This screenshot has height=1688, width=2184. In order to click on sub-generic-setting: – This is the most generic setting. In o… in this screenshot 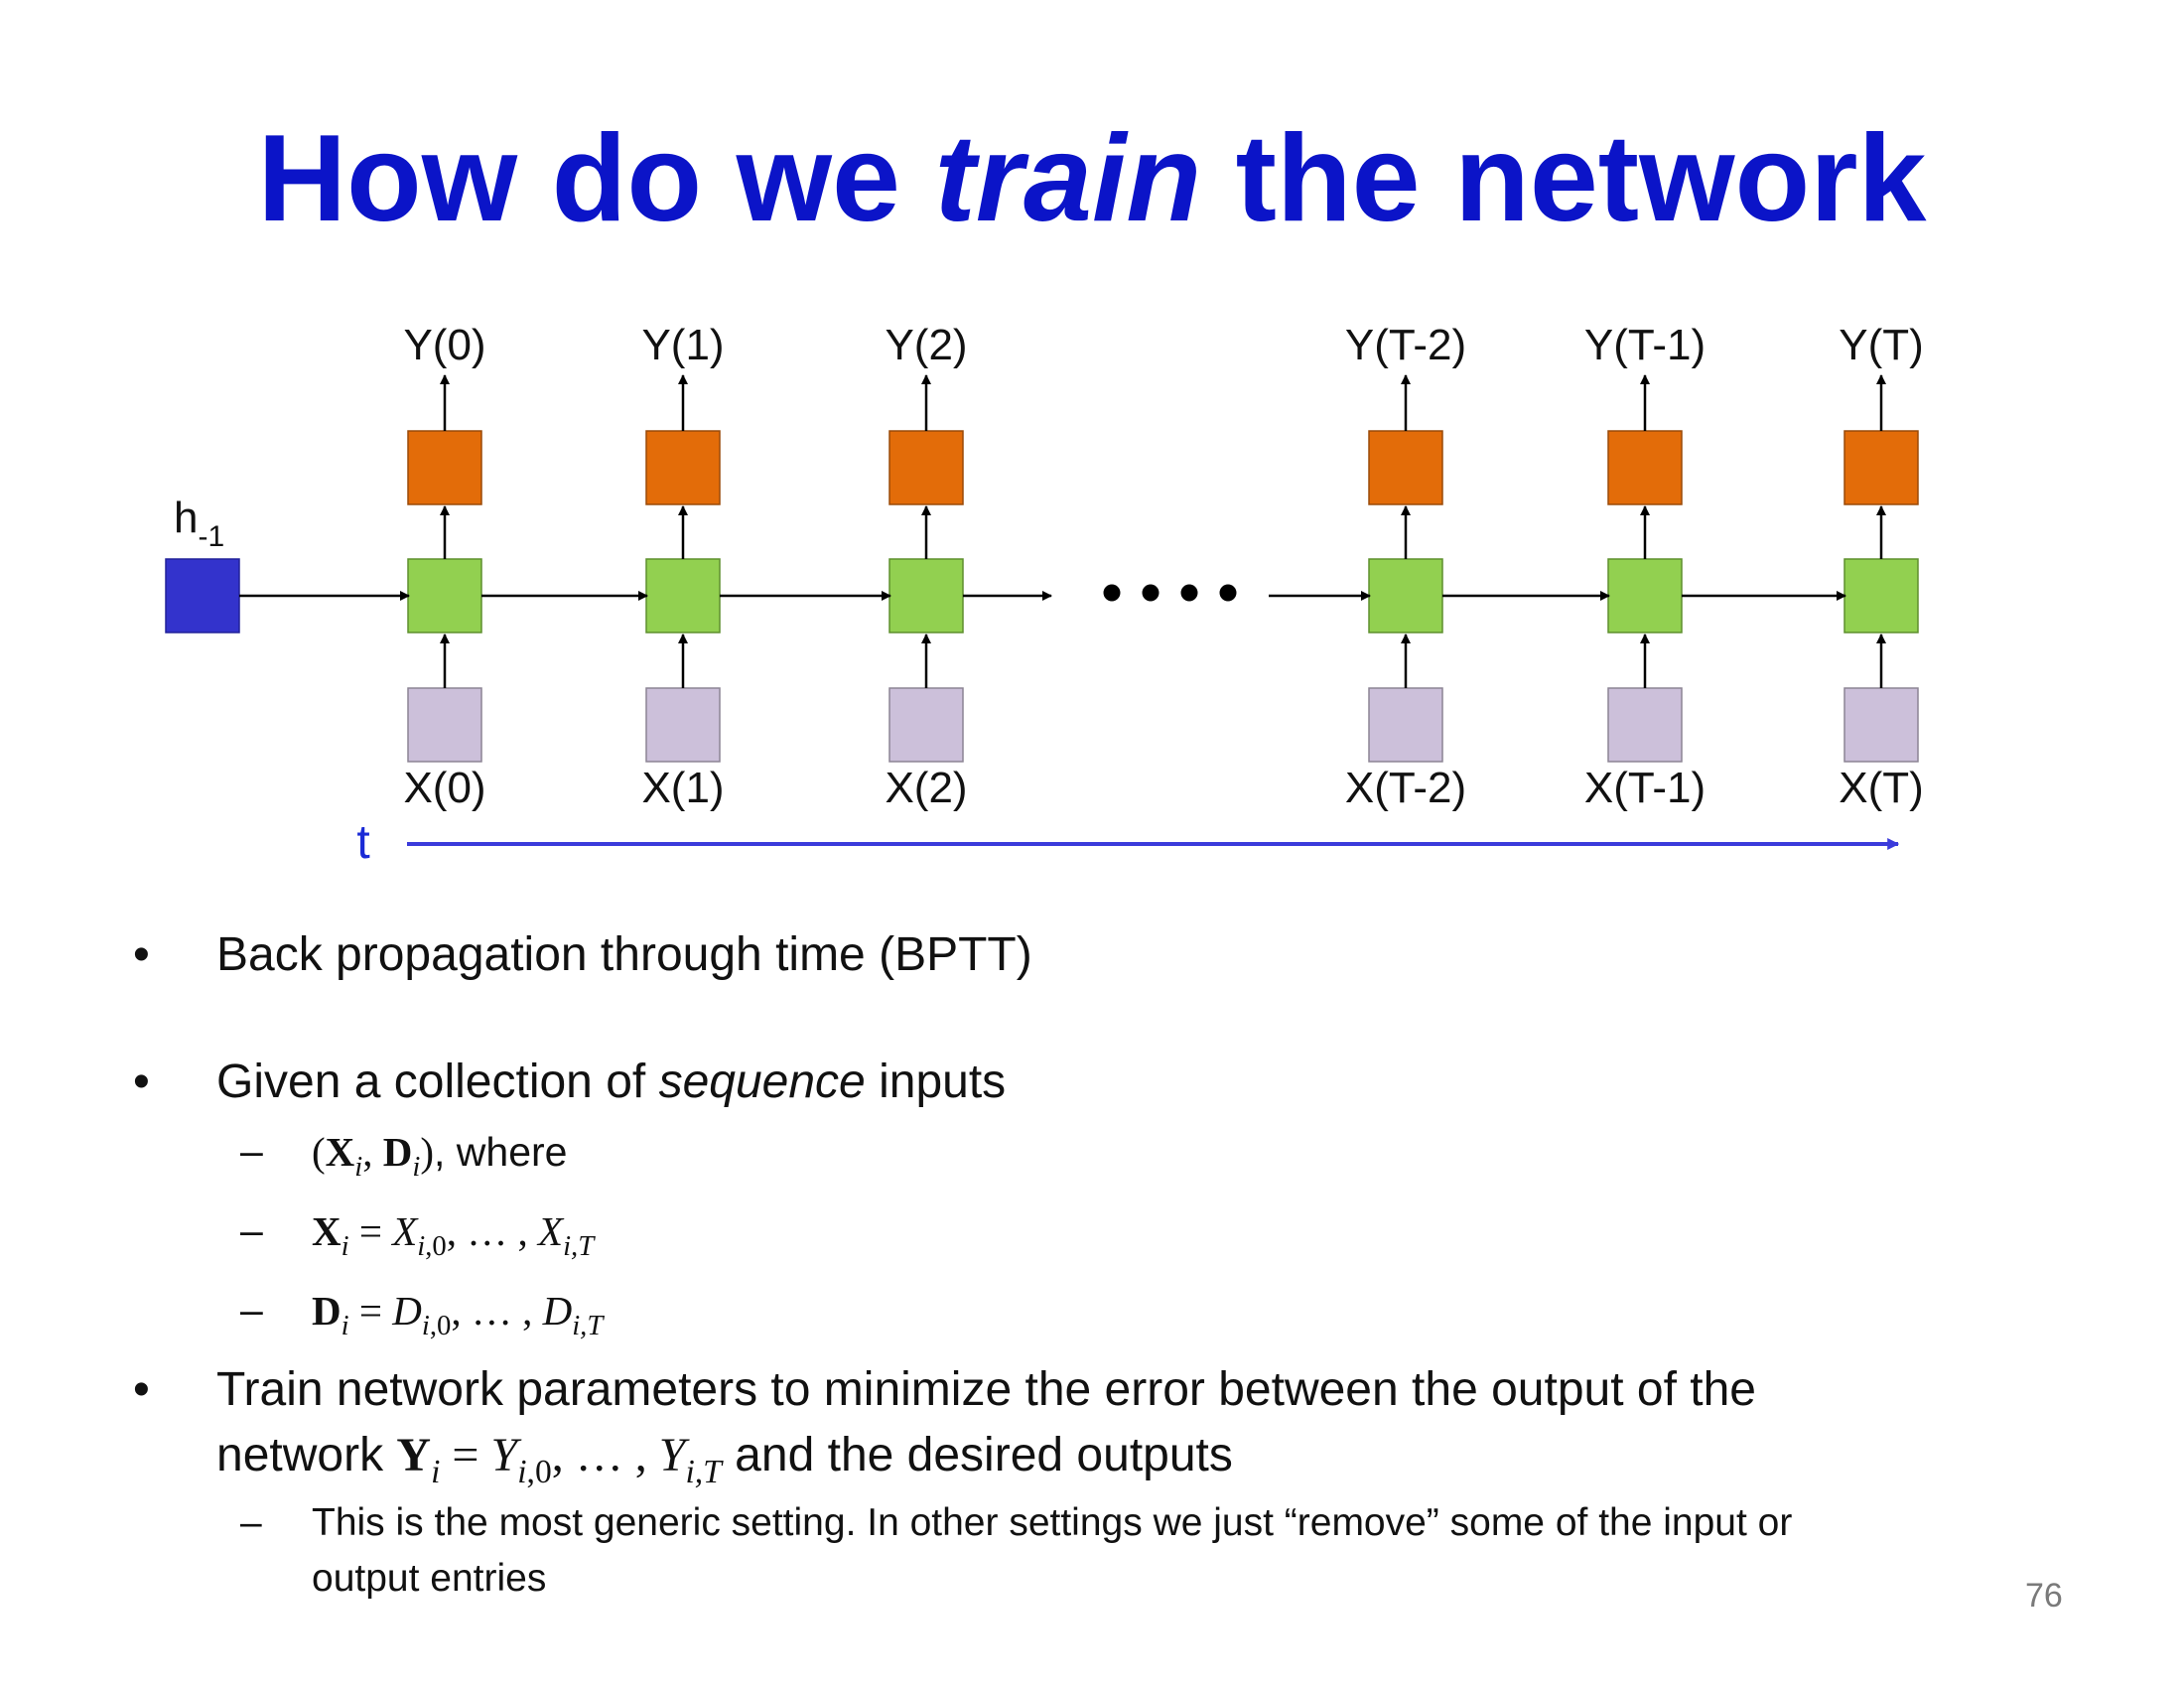, I will do `click(1016, 1523)`.